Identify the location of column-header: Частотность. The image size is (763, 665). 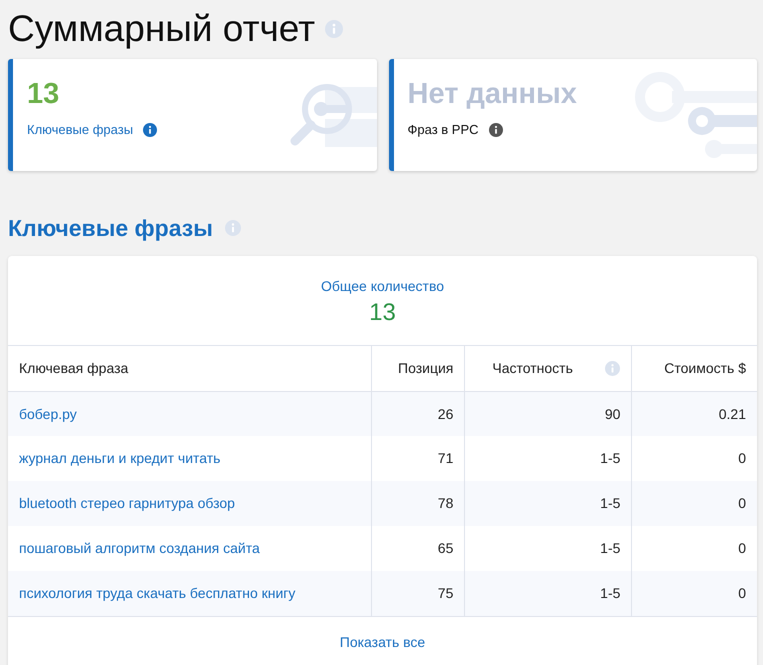
(532, 368).